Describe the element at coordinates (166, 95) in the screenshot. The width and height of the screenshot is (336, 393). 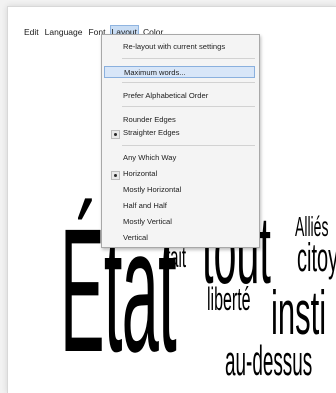
I see `menu-item-prefer-alphabetical-label: Prefer Alphabetical Order` at that location.